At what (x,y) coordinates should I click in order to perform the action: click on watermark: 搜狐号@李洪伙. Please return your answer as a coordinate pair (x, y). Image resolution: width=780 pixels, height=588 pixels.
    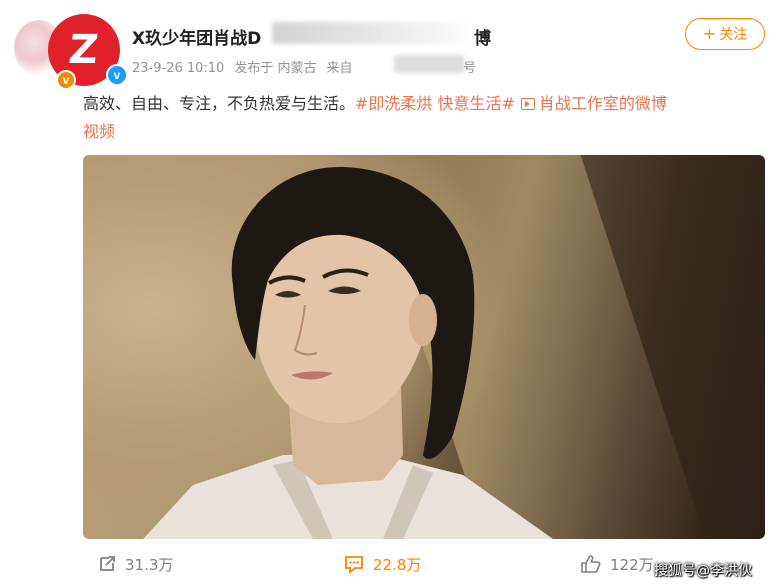
    Looking at the image, I should click on (703, 571).